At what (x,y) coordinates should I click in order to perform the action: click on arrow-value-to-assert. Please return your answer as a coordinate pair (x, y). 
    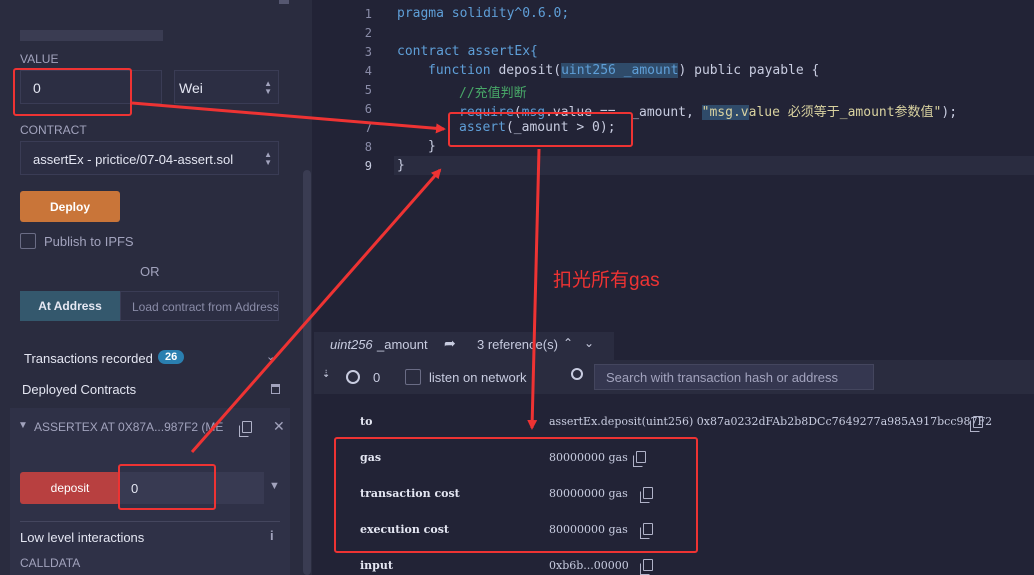
    Looking at the image, I should click on (288, 117).